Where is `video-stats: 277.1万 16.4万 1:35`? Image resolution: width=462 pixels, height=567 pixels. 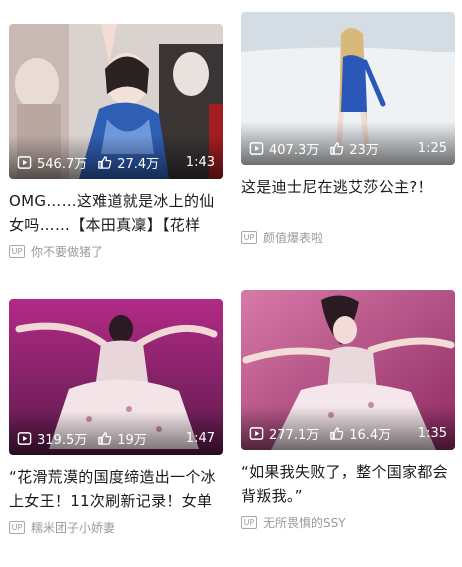
video-stats: 277.1万 16.4万 1:35 is located at coordinates (348, 433).